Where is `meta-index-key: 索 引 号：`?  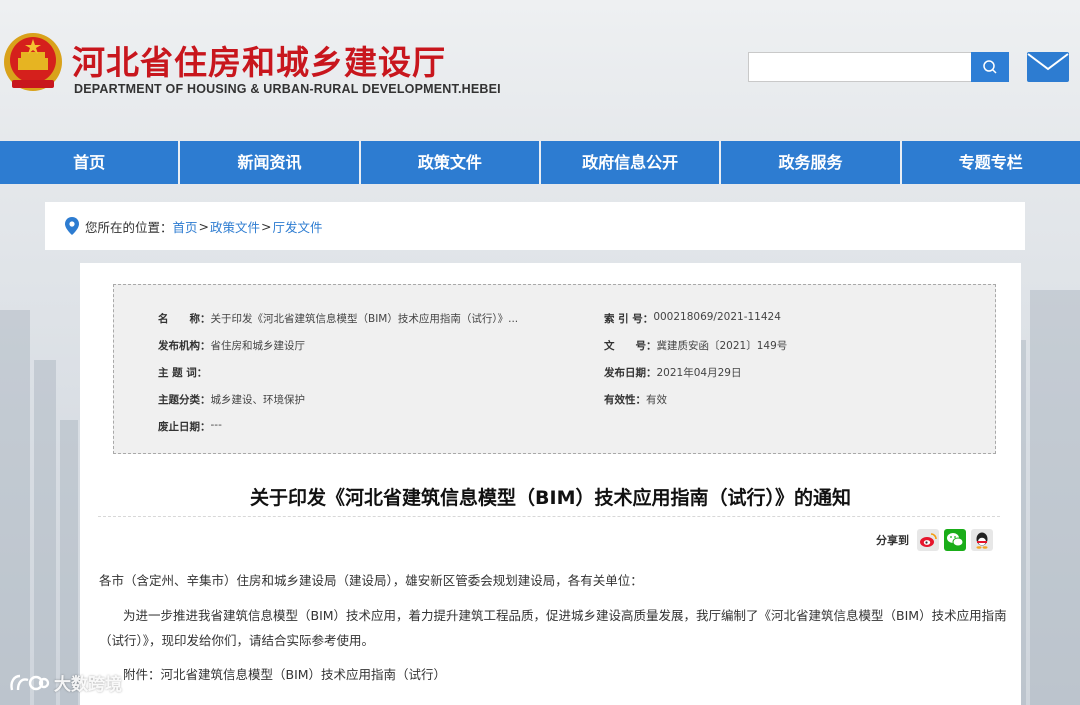 meta-index-key: 索 引 号： is located at coordinates (629, 319).